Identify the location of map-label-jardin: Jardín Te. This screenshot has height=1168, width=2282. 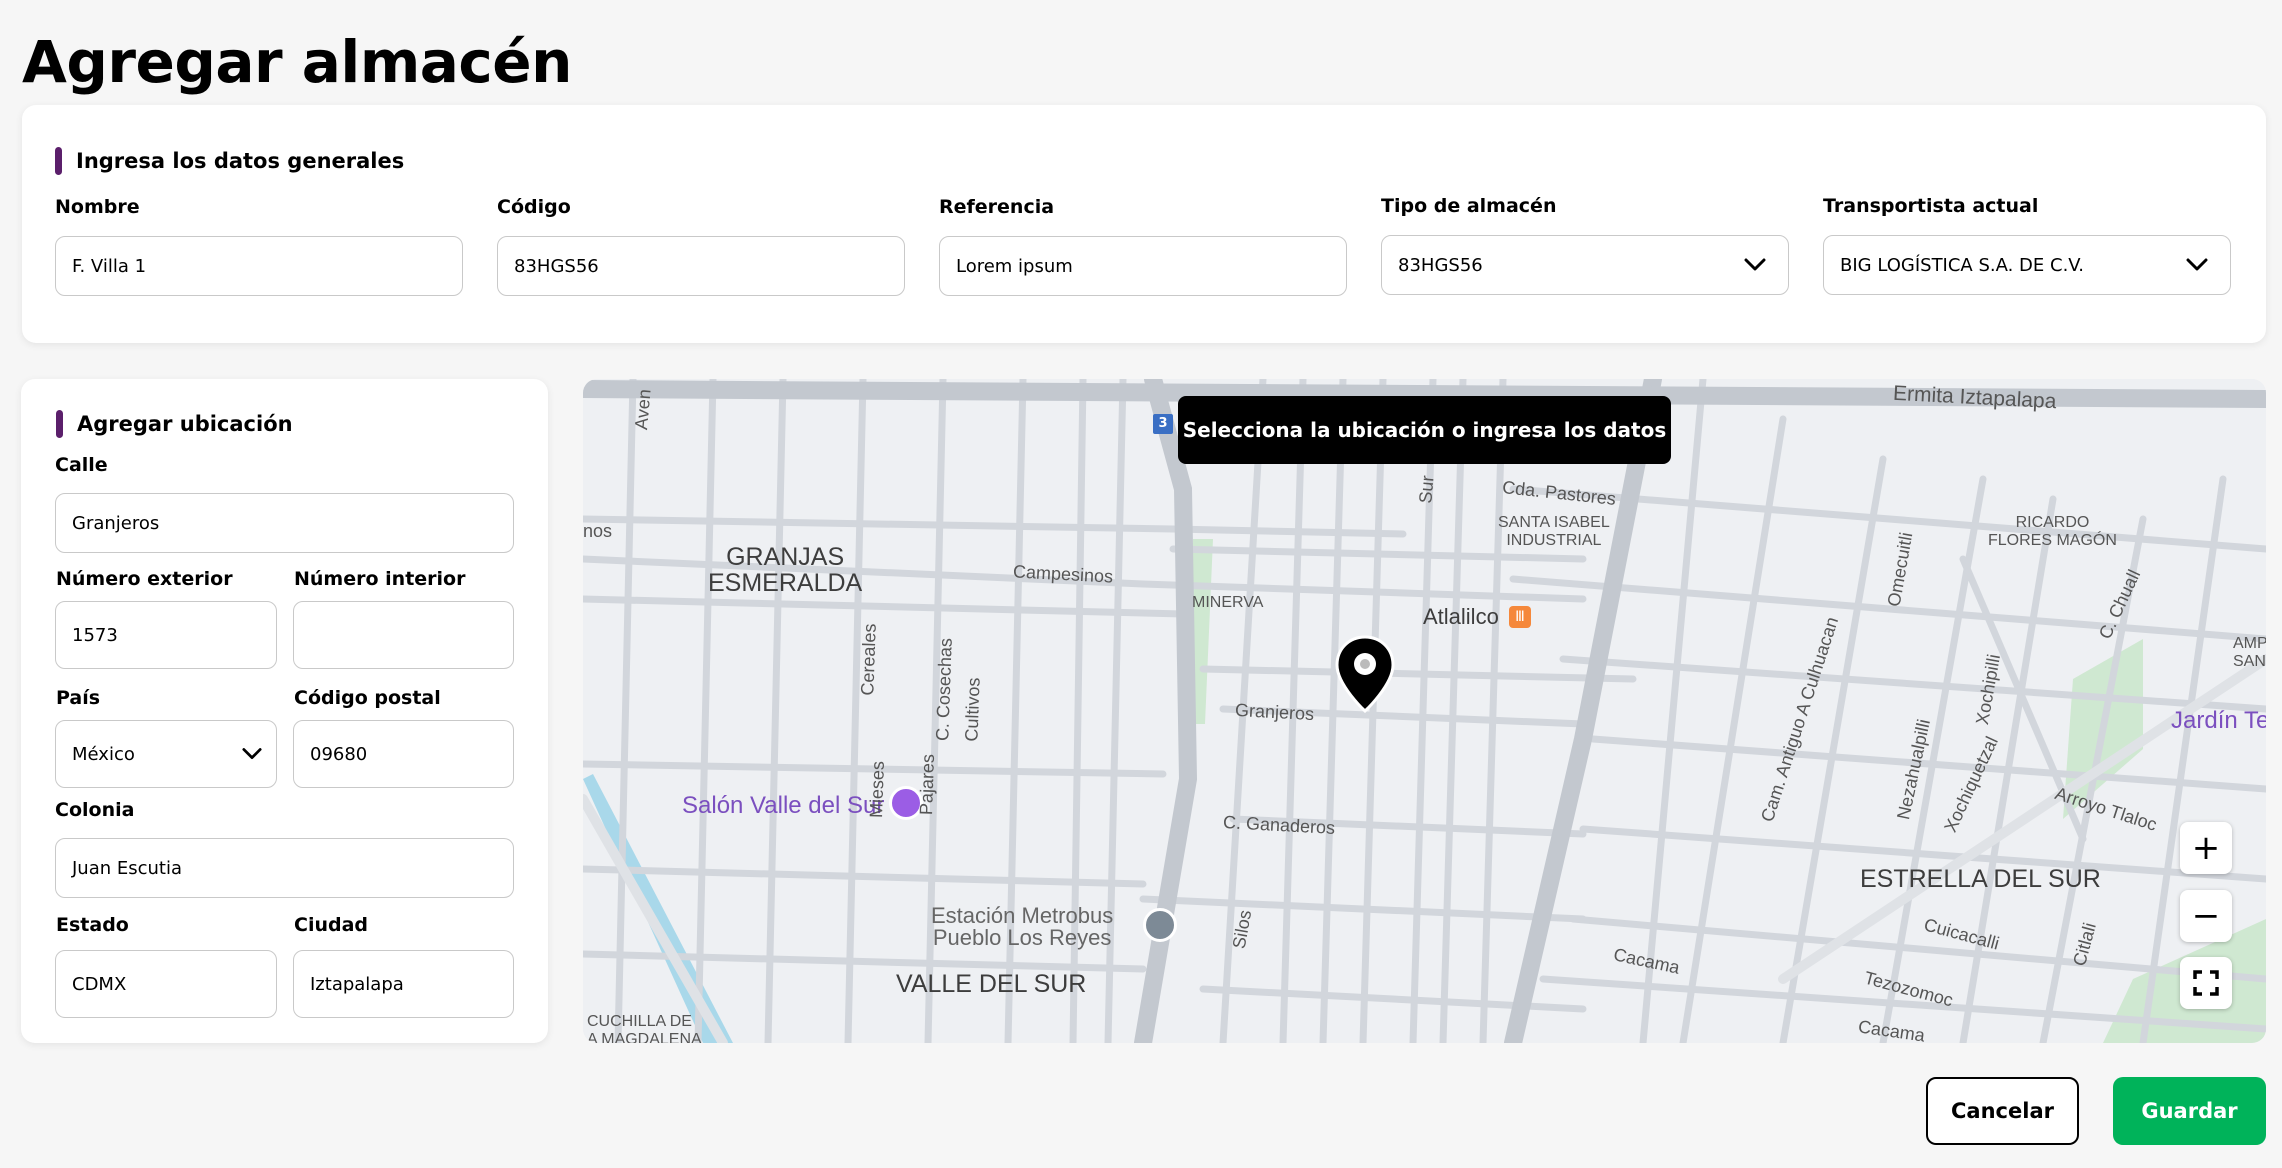
(2218, 720).